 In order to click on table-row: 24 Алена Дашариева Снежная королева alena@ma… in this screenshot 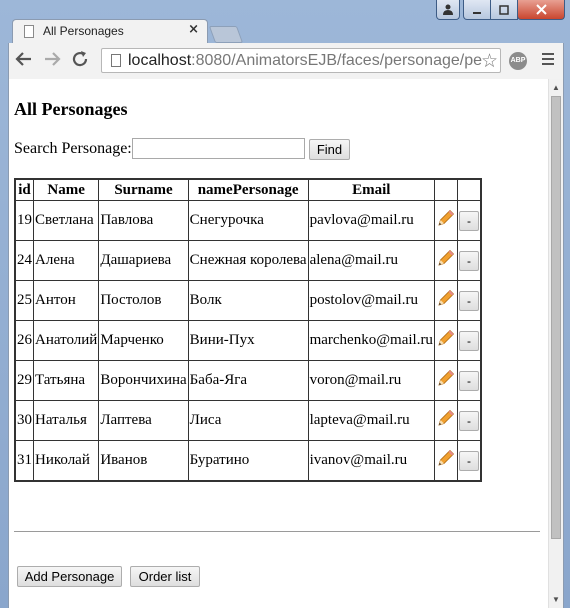, I will do `click(248, 260)`.